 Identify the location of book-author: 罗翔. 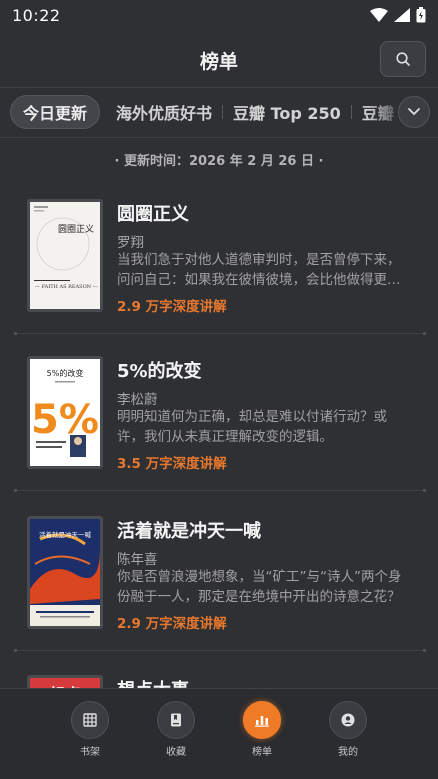
(130, 243).